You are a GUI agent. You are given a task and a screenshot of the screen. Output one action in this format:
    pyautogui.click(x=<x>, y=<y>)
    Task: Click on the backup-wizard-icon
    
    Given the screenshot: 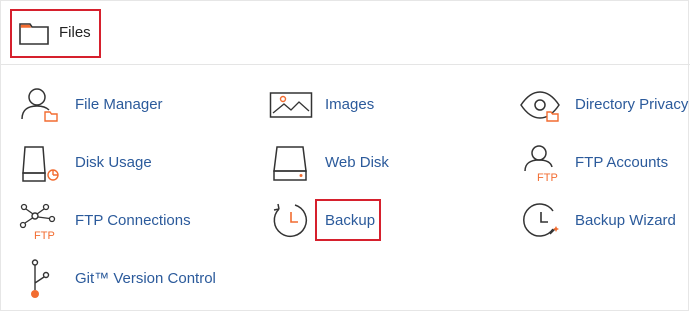 What is the action you would take?
    pyautogui.click(x=541, y=220)
    